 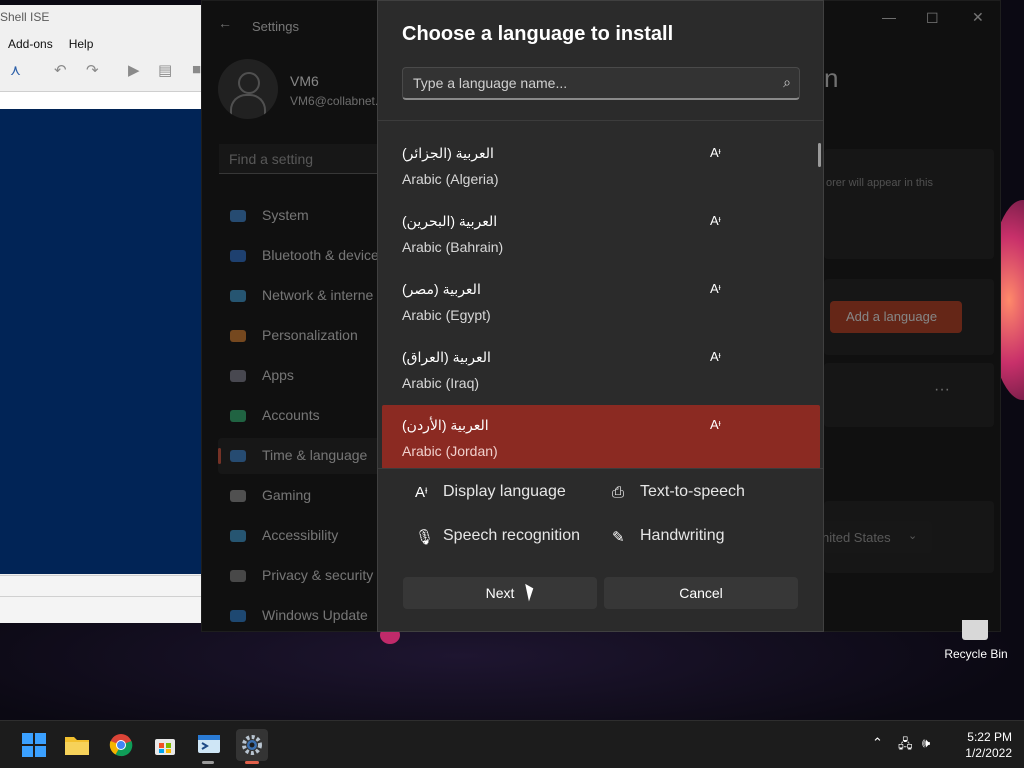 I want to click on running-indicator, so click(x=208, y=762).